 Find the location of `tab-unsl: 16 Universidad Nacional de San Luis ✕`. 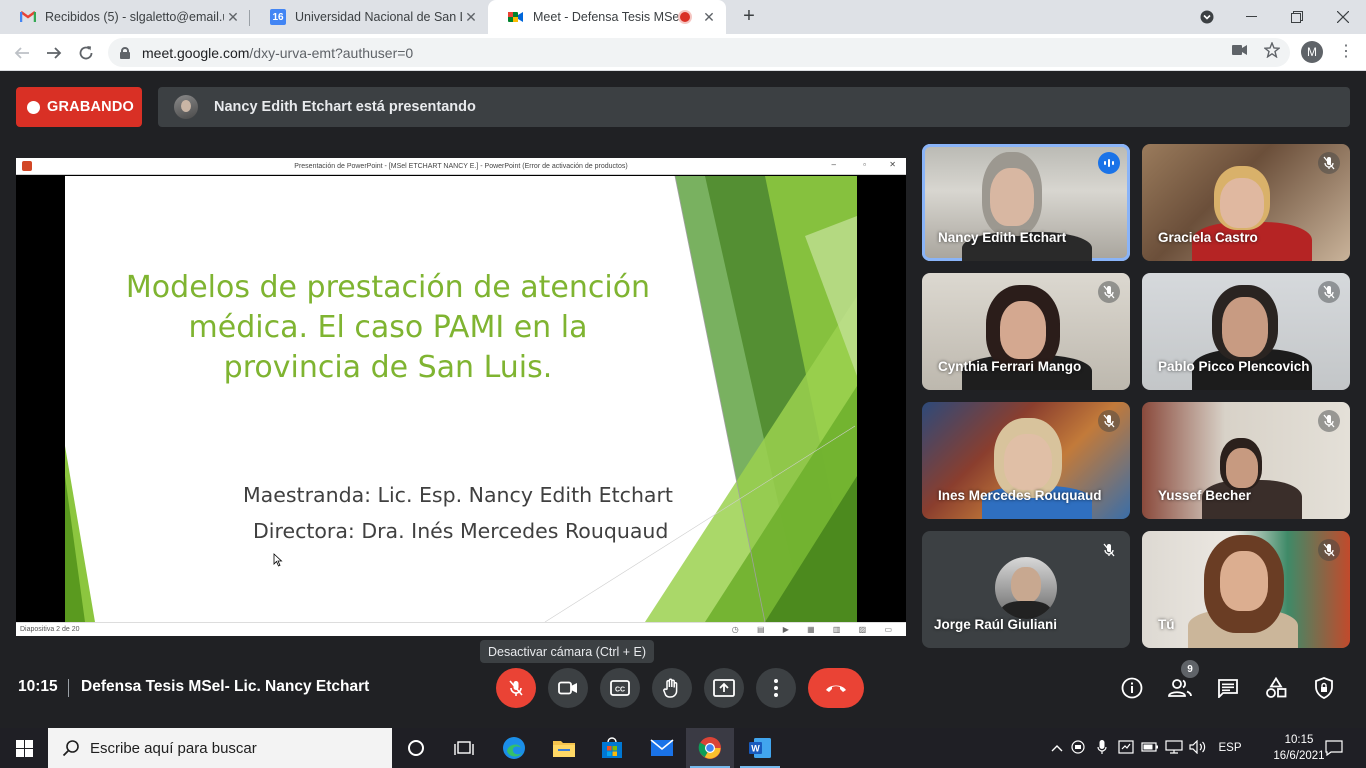

tab-unsl: 16 Universidad Nacional de San Luis ✕ is located at coordinates (369, 17).